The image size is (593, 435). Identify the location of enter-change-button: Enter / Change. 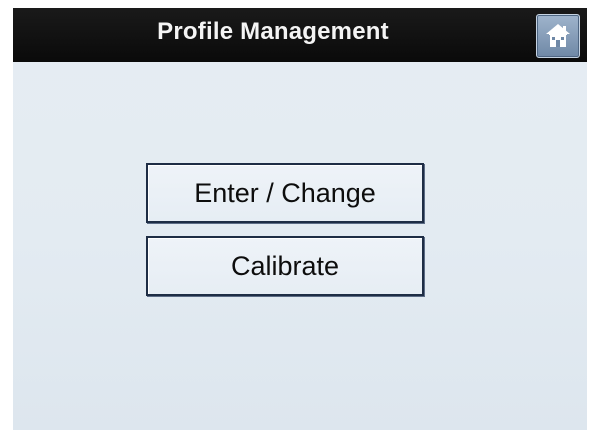
(285, 193).